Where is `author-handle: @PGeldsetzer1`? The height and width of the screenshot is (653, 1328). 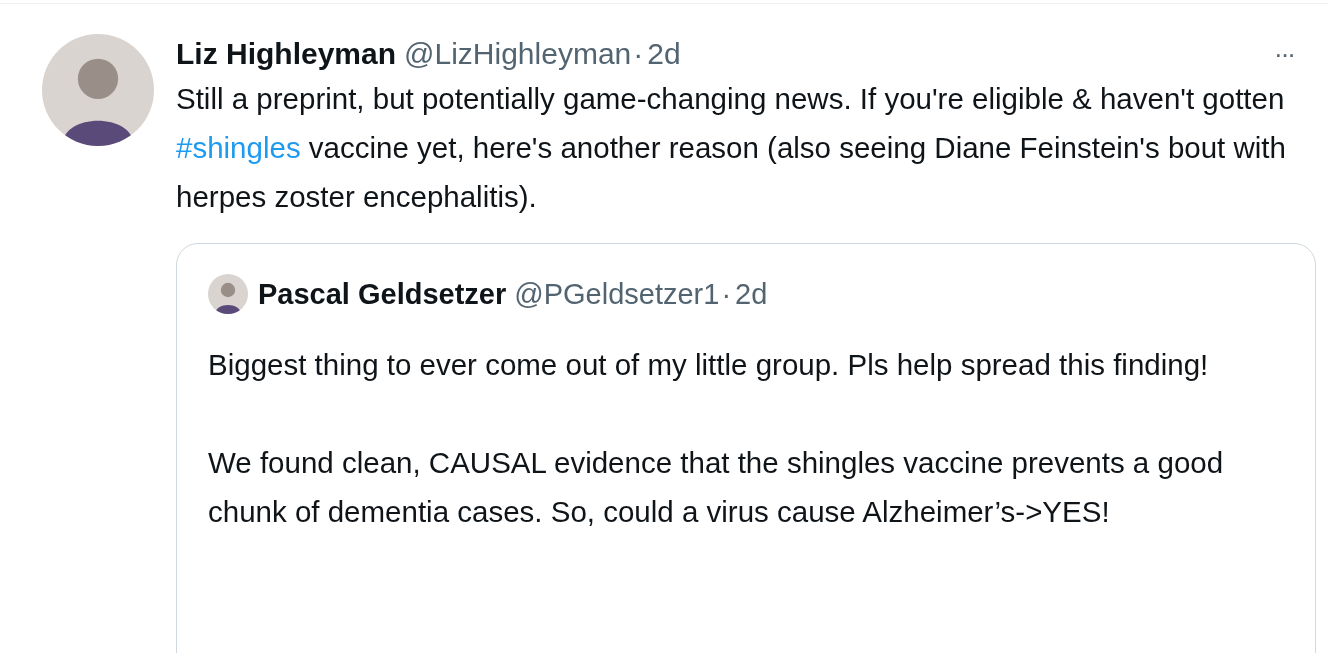 author-handle: @PGeldsetzer1 is located at coordinates (617, 294).